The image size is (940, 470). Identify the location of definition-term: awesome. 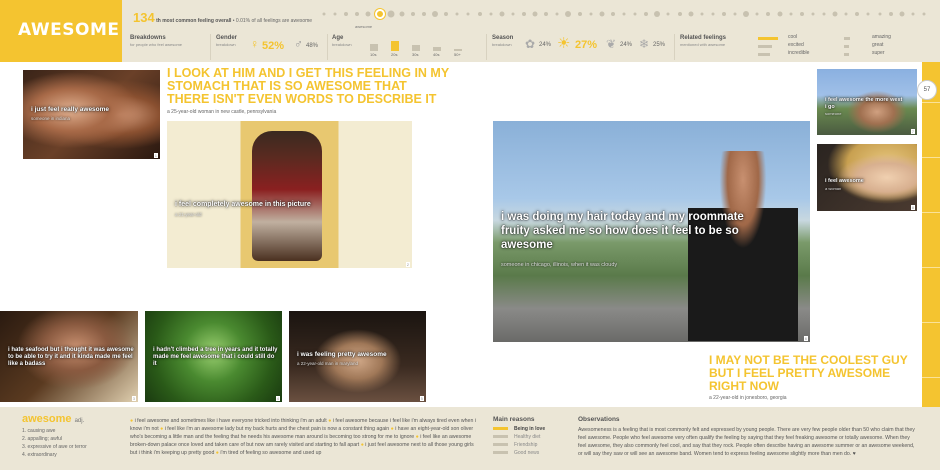
(47, 419).